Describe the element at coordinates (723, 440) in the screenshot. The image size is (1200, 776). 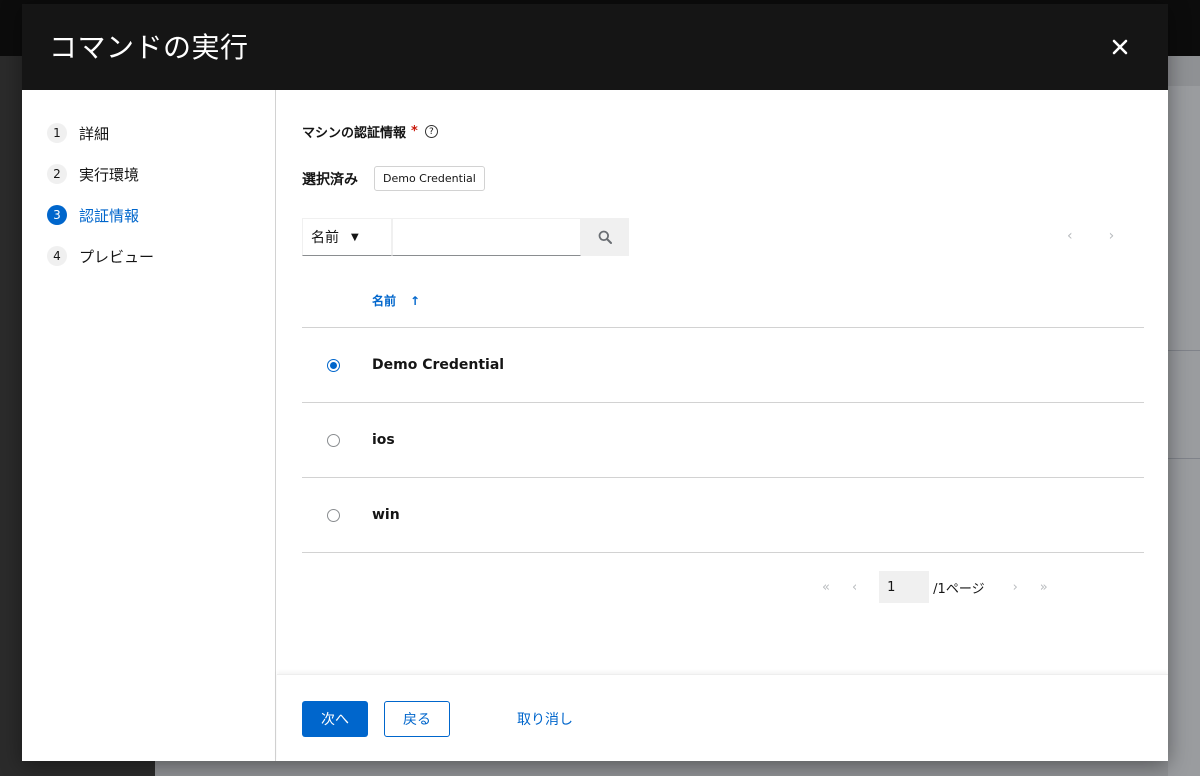
I see `table-row: ios` at that location.